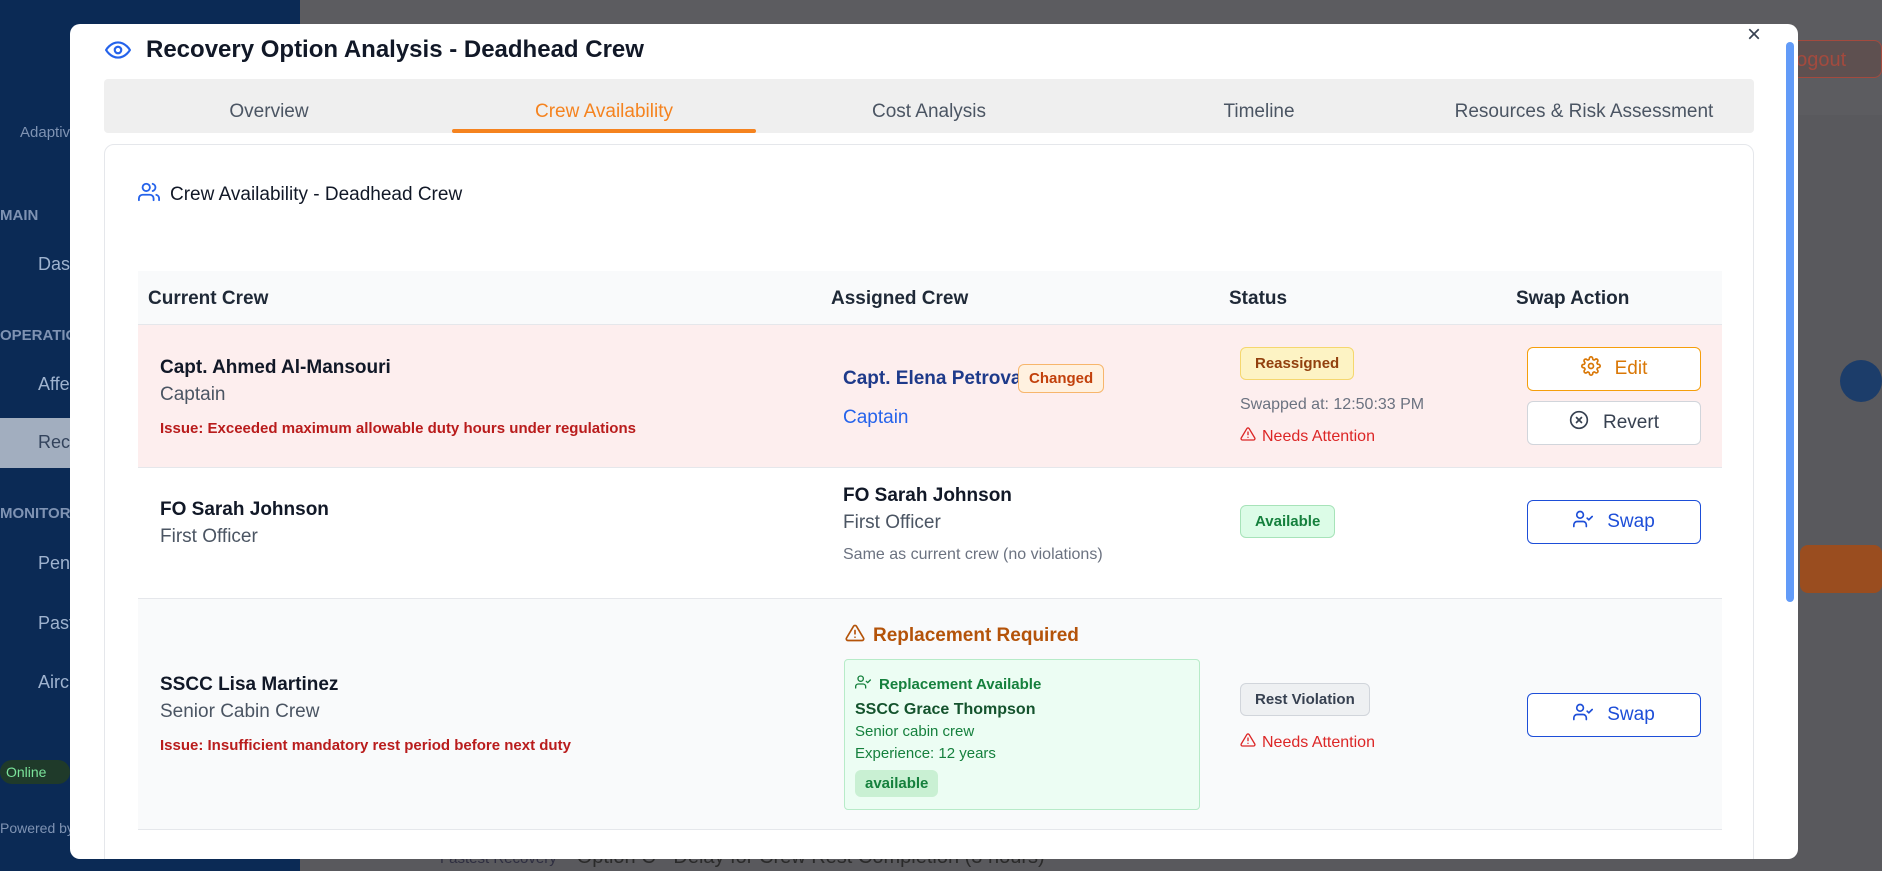 This screenshot has width=1882, height=871. I want to click on sidebar-tagline: Adaptive Op, so click(45, 132).